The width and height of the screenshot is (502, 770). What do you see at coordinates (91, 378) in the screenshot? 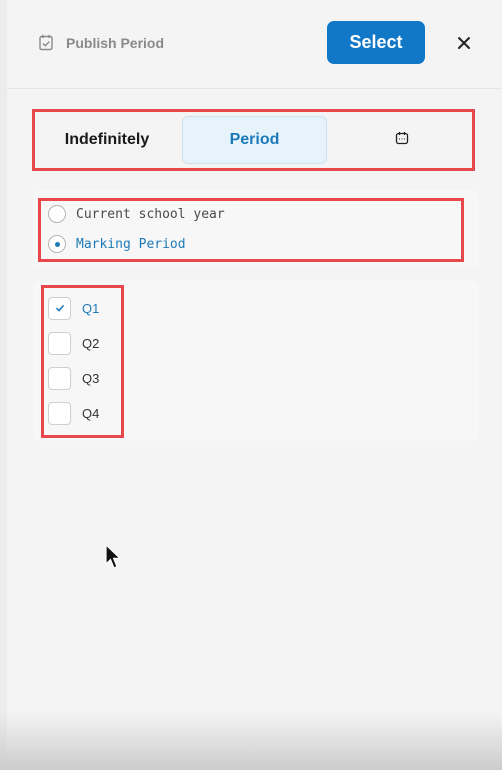
I see `checkbox-label: Q3` at bounding box center [91, 378].